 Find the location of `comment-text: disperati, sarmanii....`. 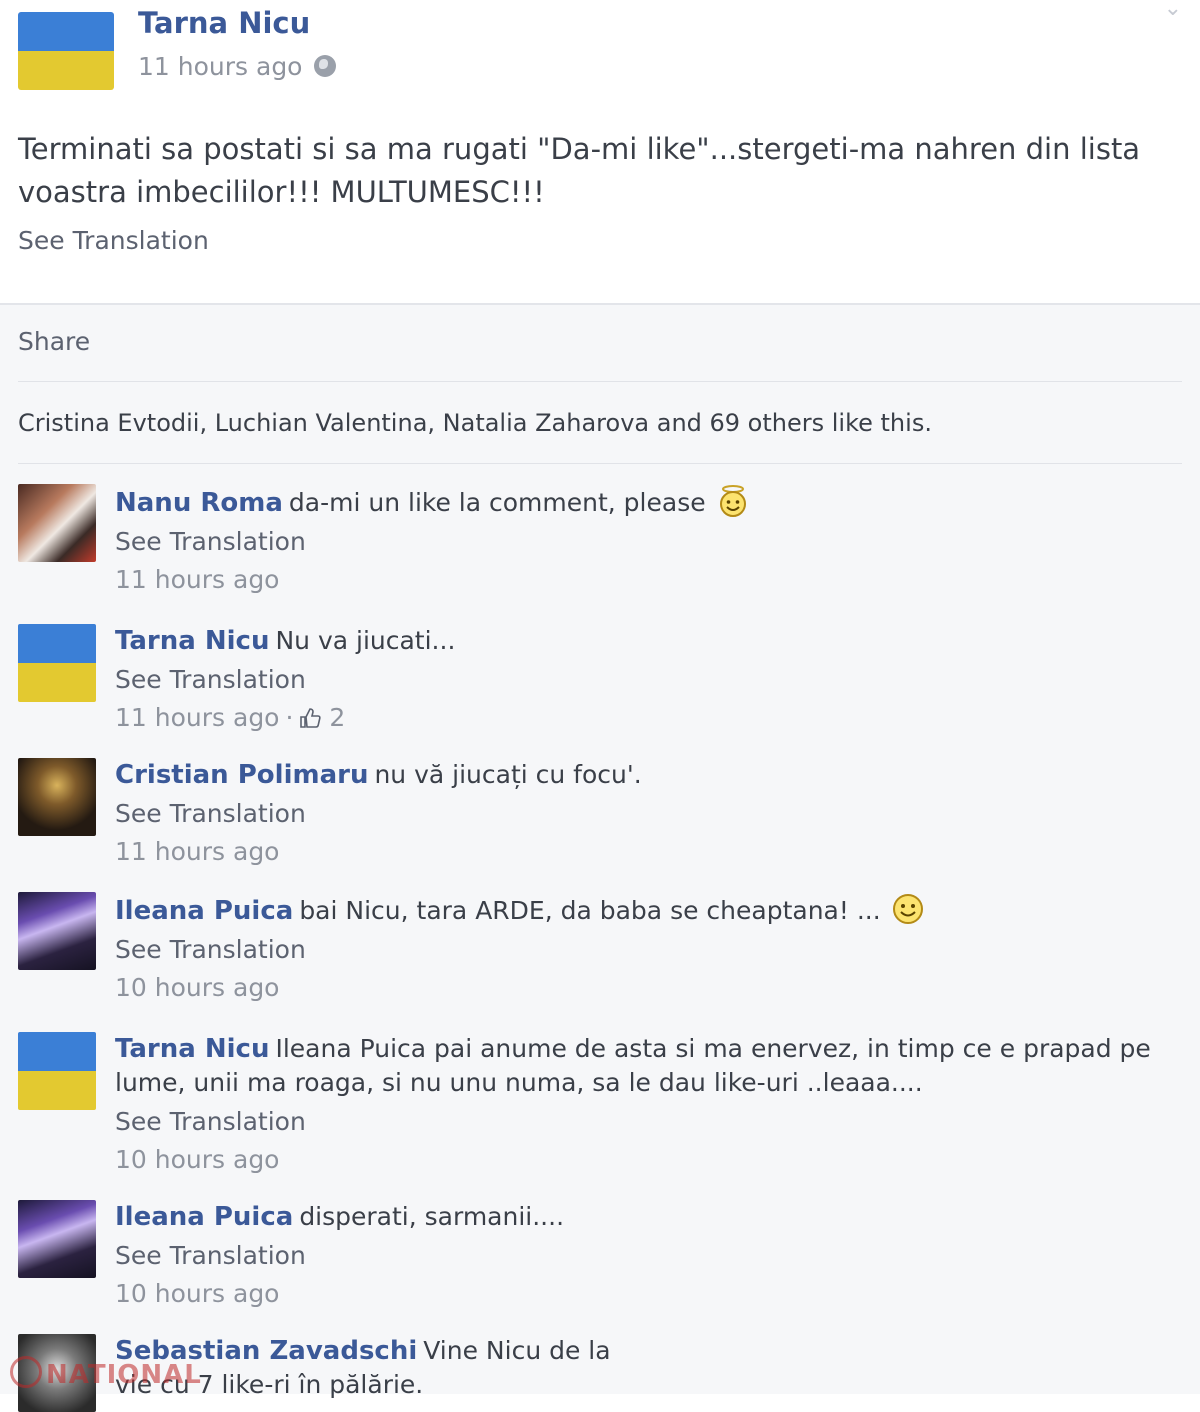

comment-text: disperati, sarmanii.... is located at coordinates (432, 1216).